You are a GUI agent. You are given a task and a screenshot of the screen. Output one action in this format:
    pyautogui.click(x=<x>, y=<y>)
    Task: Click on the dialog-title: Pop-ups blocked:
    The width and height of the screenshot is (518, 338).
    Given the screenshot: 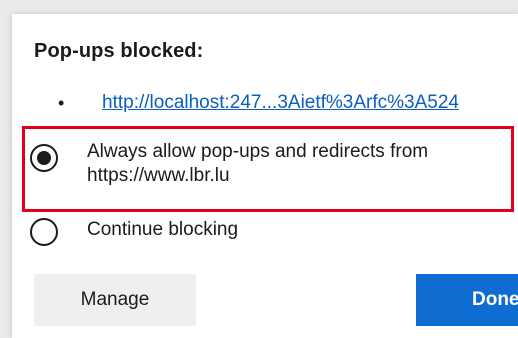 What is the action you would take?
    pyautogui.click(x=119, y=51)
    